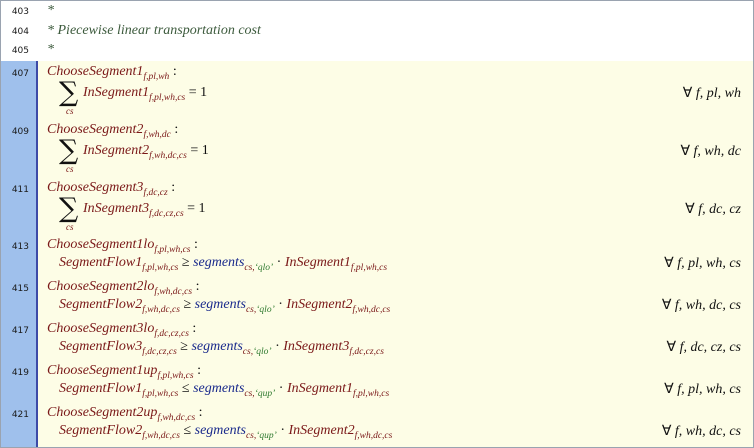 Image resolution: width=754 pixels, height=448 pixels. Describe the element at coordinates (711, 93) in the screenshot. I see `constraint-domain: ∀ f, pl, wh` at that location.